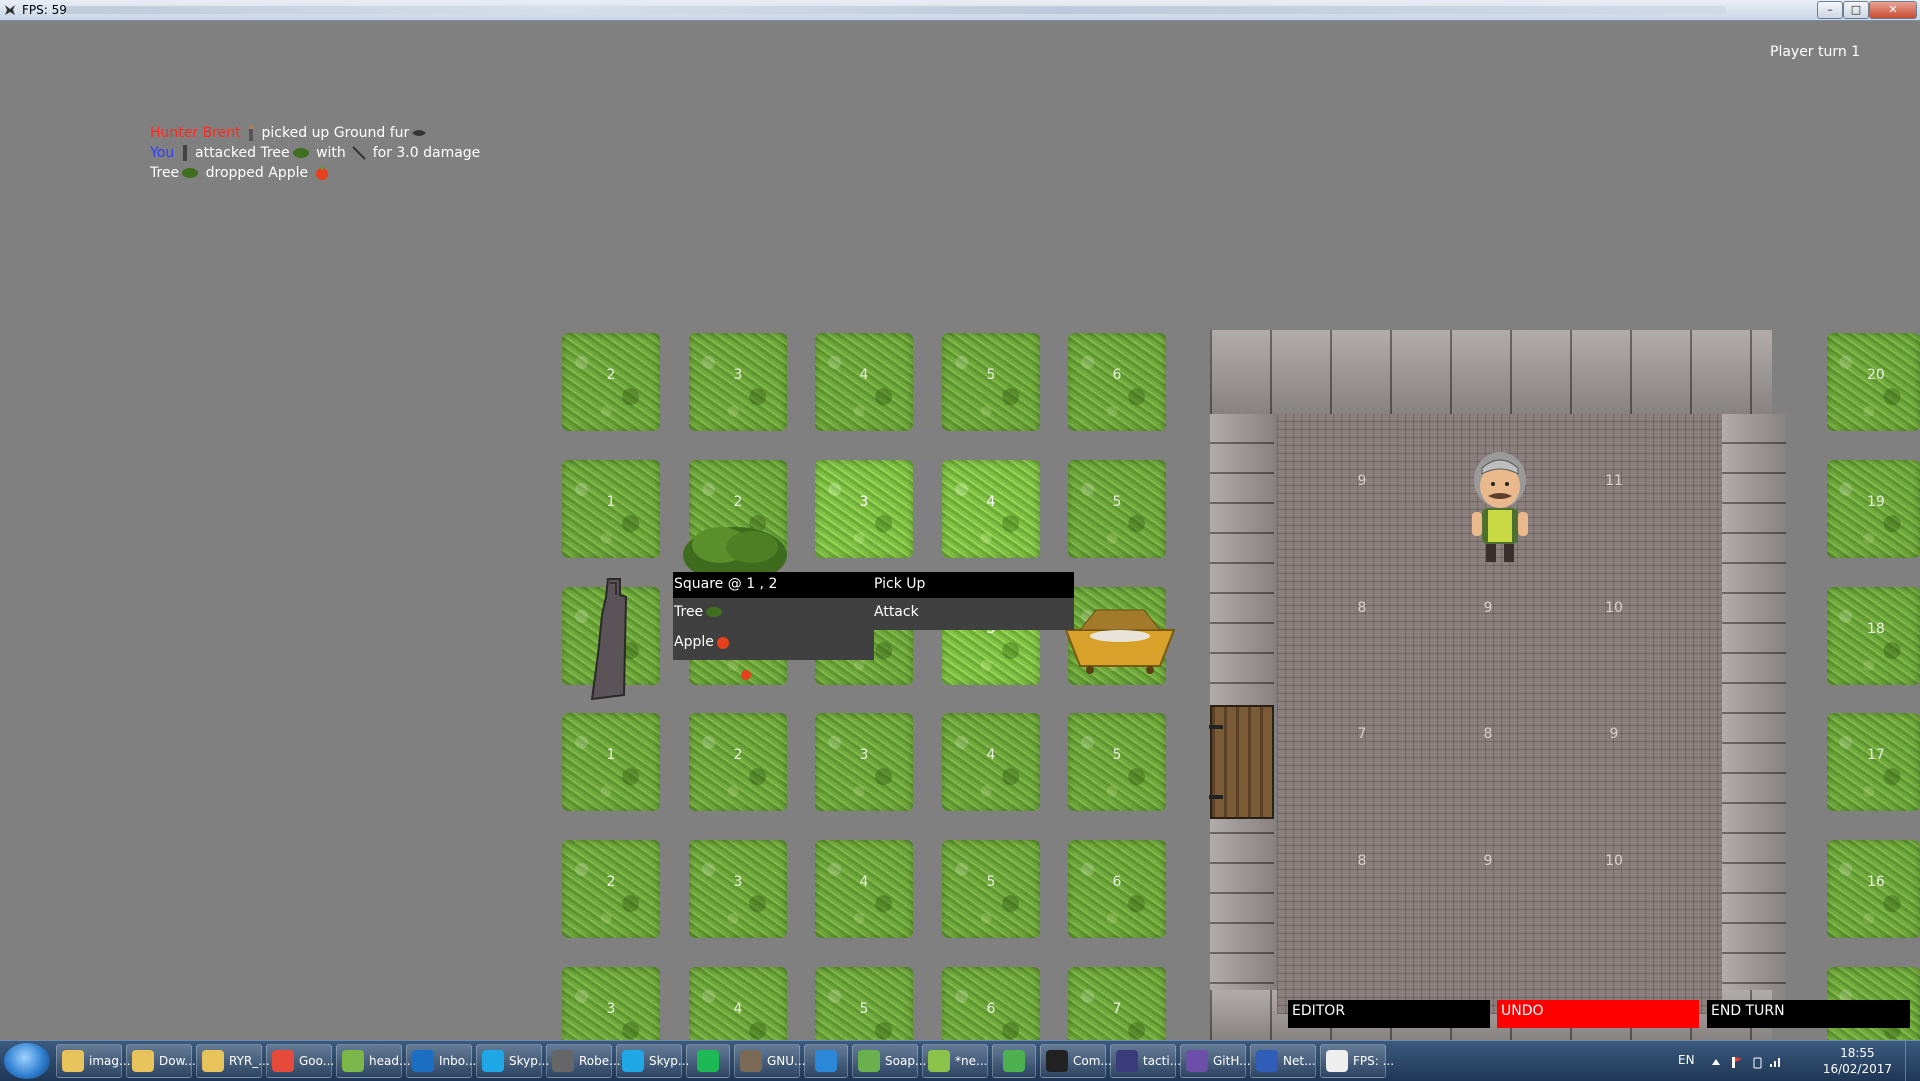  I want to click on square-distance: 7, so click(1117, 1009).